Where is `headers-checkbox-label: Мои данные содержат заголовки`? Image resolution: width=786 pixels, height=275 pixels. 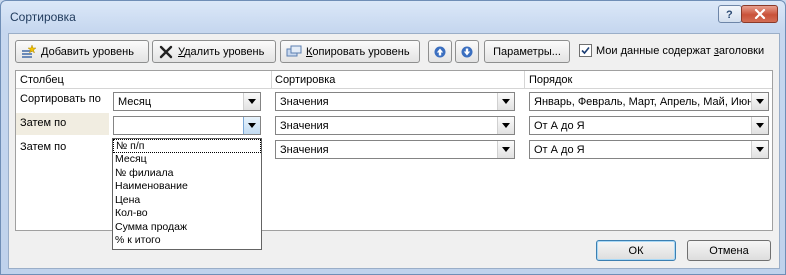 headers-checkbox-label: Мои данные содержат заголовки is located at coordinates (680, 50).